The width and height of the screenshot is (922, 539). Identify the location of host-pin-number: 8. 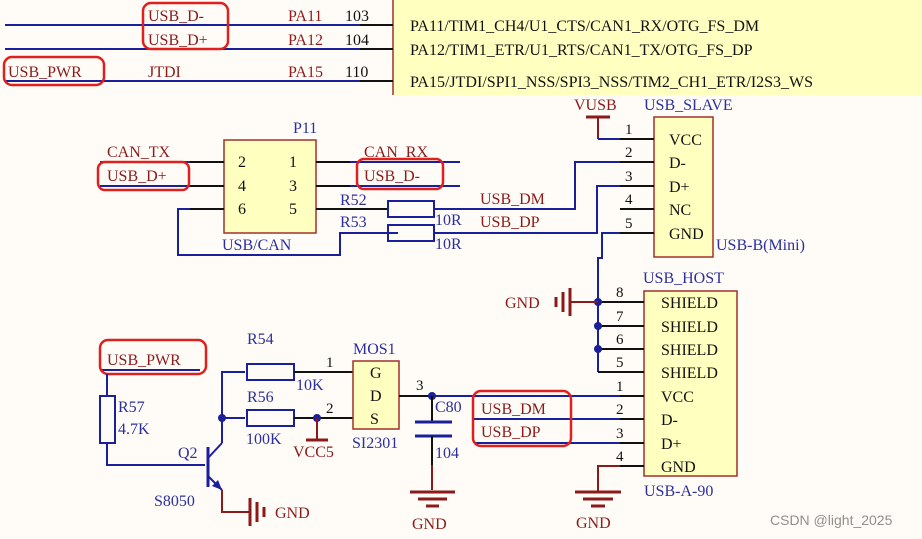
(620, 293).